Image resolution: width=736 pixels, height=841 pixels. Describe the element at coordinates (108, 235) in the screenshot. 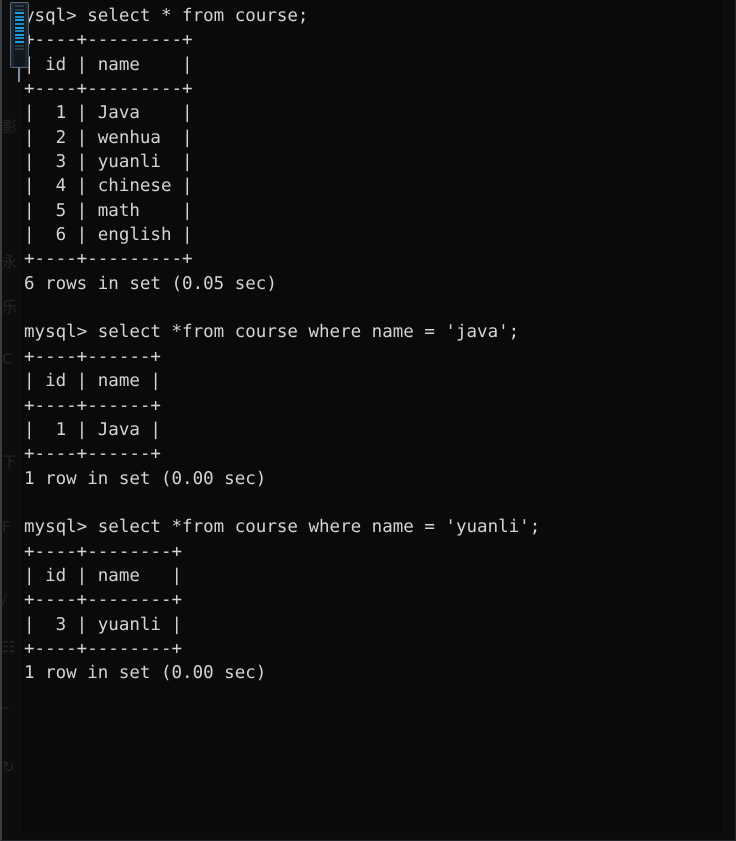

I see `console-line: | 6 | english |` at that location.